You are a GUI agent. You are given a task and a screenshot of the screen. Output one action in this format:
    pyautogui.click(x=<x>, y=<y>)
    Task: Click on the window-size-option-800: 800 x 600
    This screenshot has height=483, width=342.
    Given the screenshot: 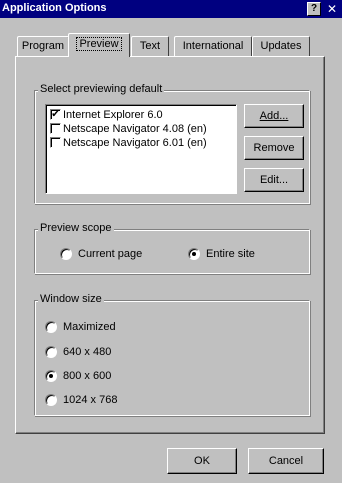 What is the action you would take?
    pyautogui.click(x=105, y=376)
    